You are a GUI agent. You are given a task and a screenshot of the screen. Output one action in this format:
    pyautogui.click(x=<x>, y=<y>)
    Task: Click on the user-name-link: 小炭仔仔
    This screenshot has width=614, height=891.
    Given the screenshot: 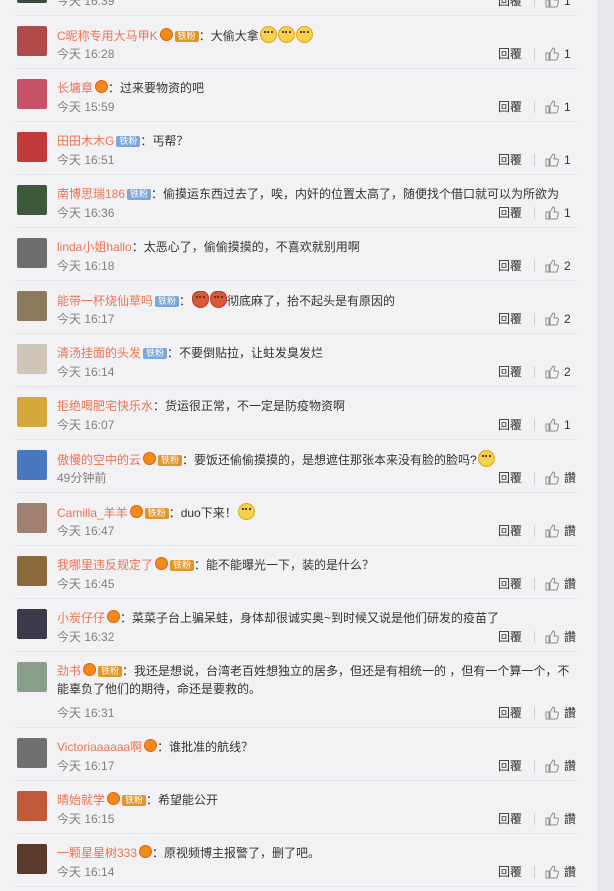 What is the action you would take?
    pyautogui.click(x=81, y=618)
    